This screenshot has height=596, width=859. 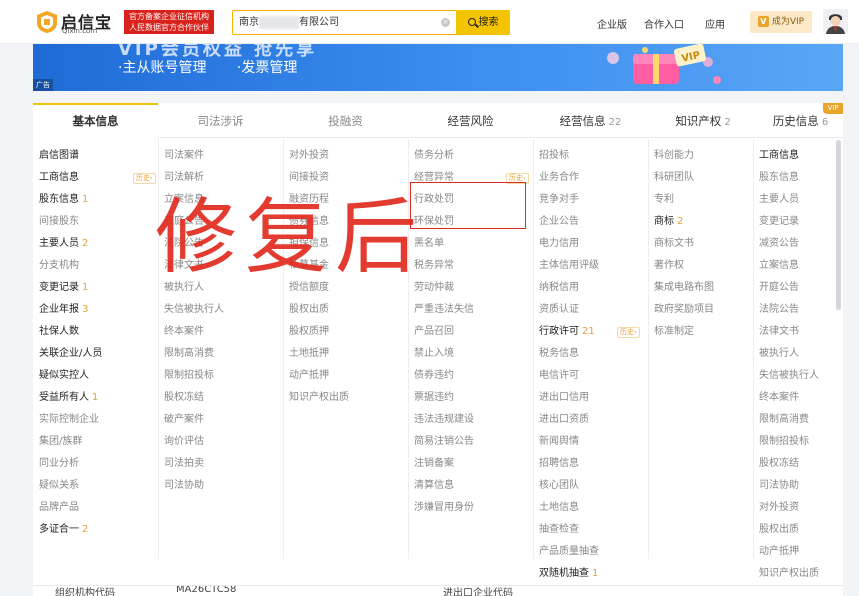 I want to click on menu-item: 债务分析, so click(x=434, y=156).